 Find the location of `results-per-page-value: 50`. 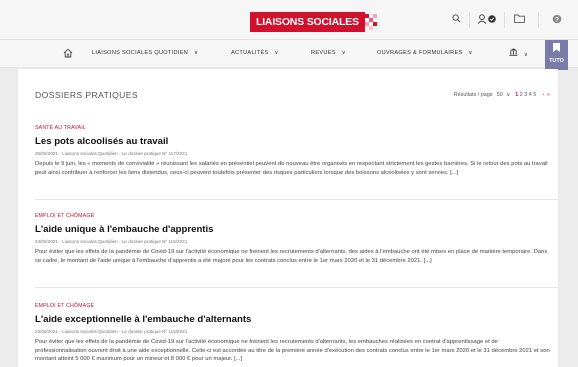

results-per-page-value: 50 is located at coordinates (499, 95).